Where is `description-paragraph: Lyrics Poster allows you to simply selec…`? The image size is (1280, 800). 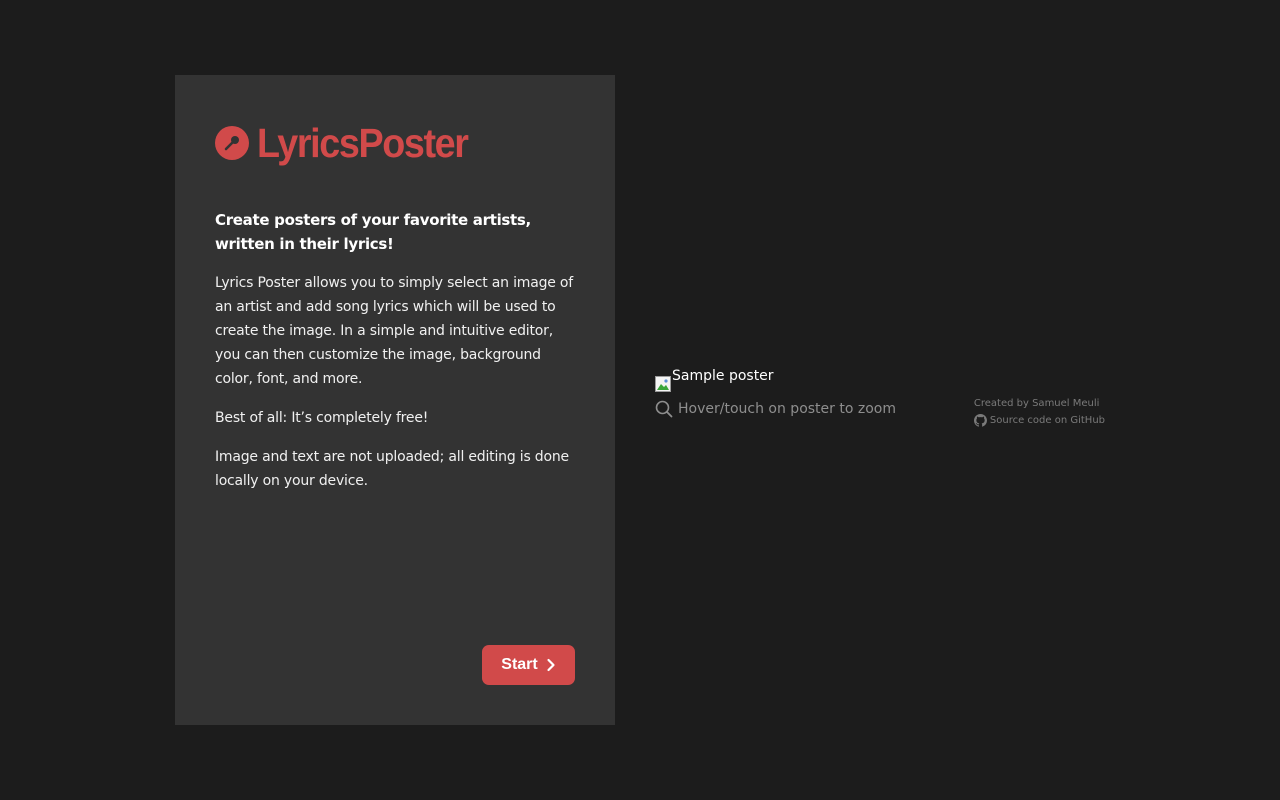 description-paragraph: Lyrics Poster allows you to simply selec… is located at coordinates (394, 331).